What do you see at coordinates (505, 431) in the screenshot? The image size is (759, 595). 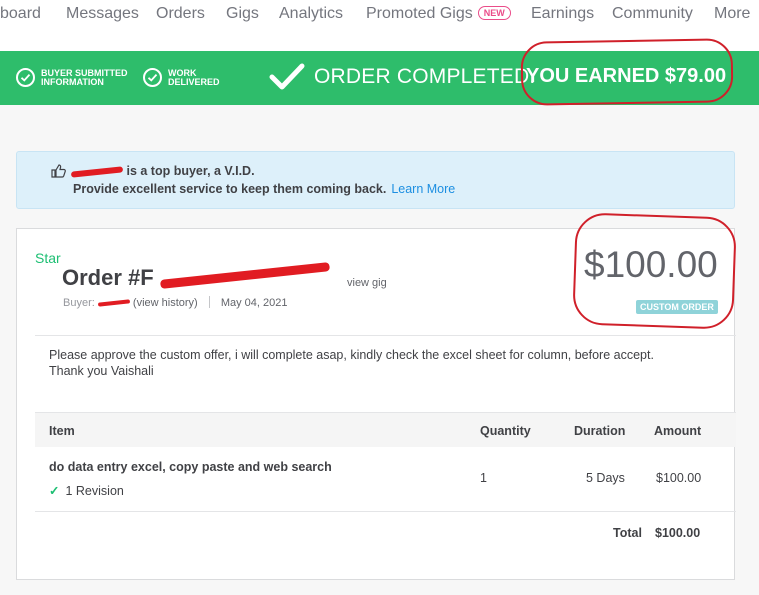 I see `th-quantity: Quantity` at bounding box center [505, 431].